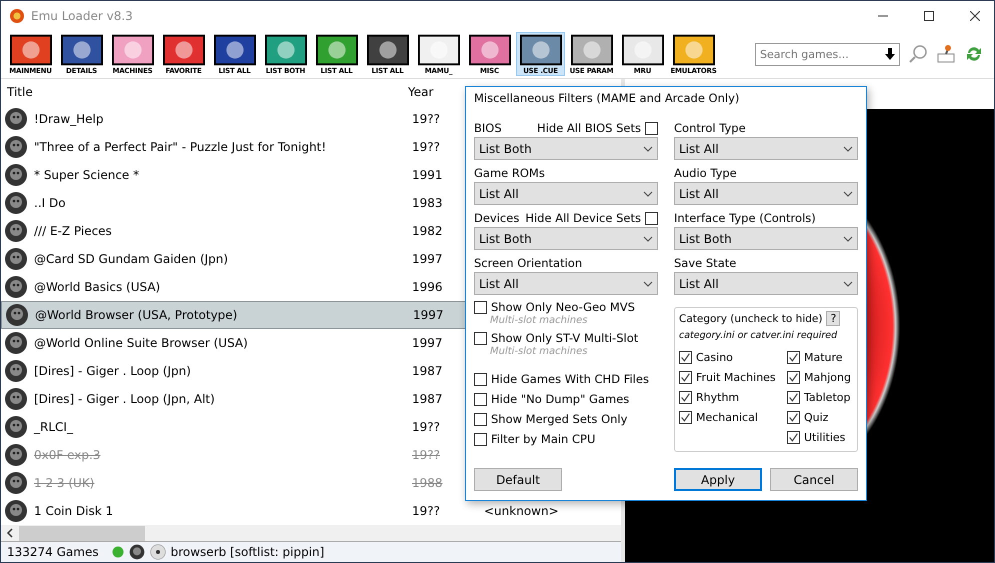 The width and height of the screenshot is (995, 563). What do you see at coordinates (427, 259) in the screenshot?
I see `game-year: 1997` at bounding box center [427, 259].